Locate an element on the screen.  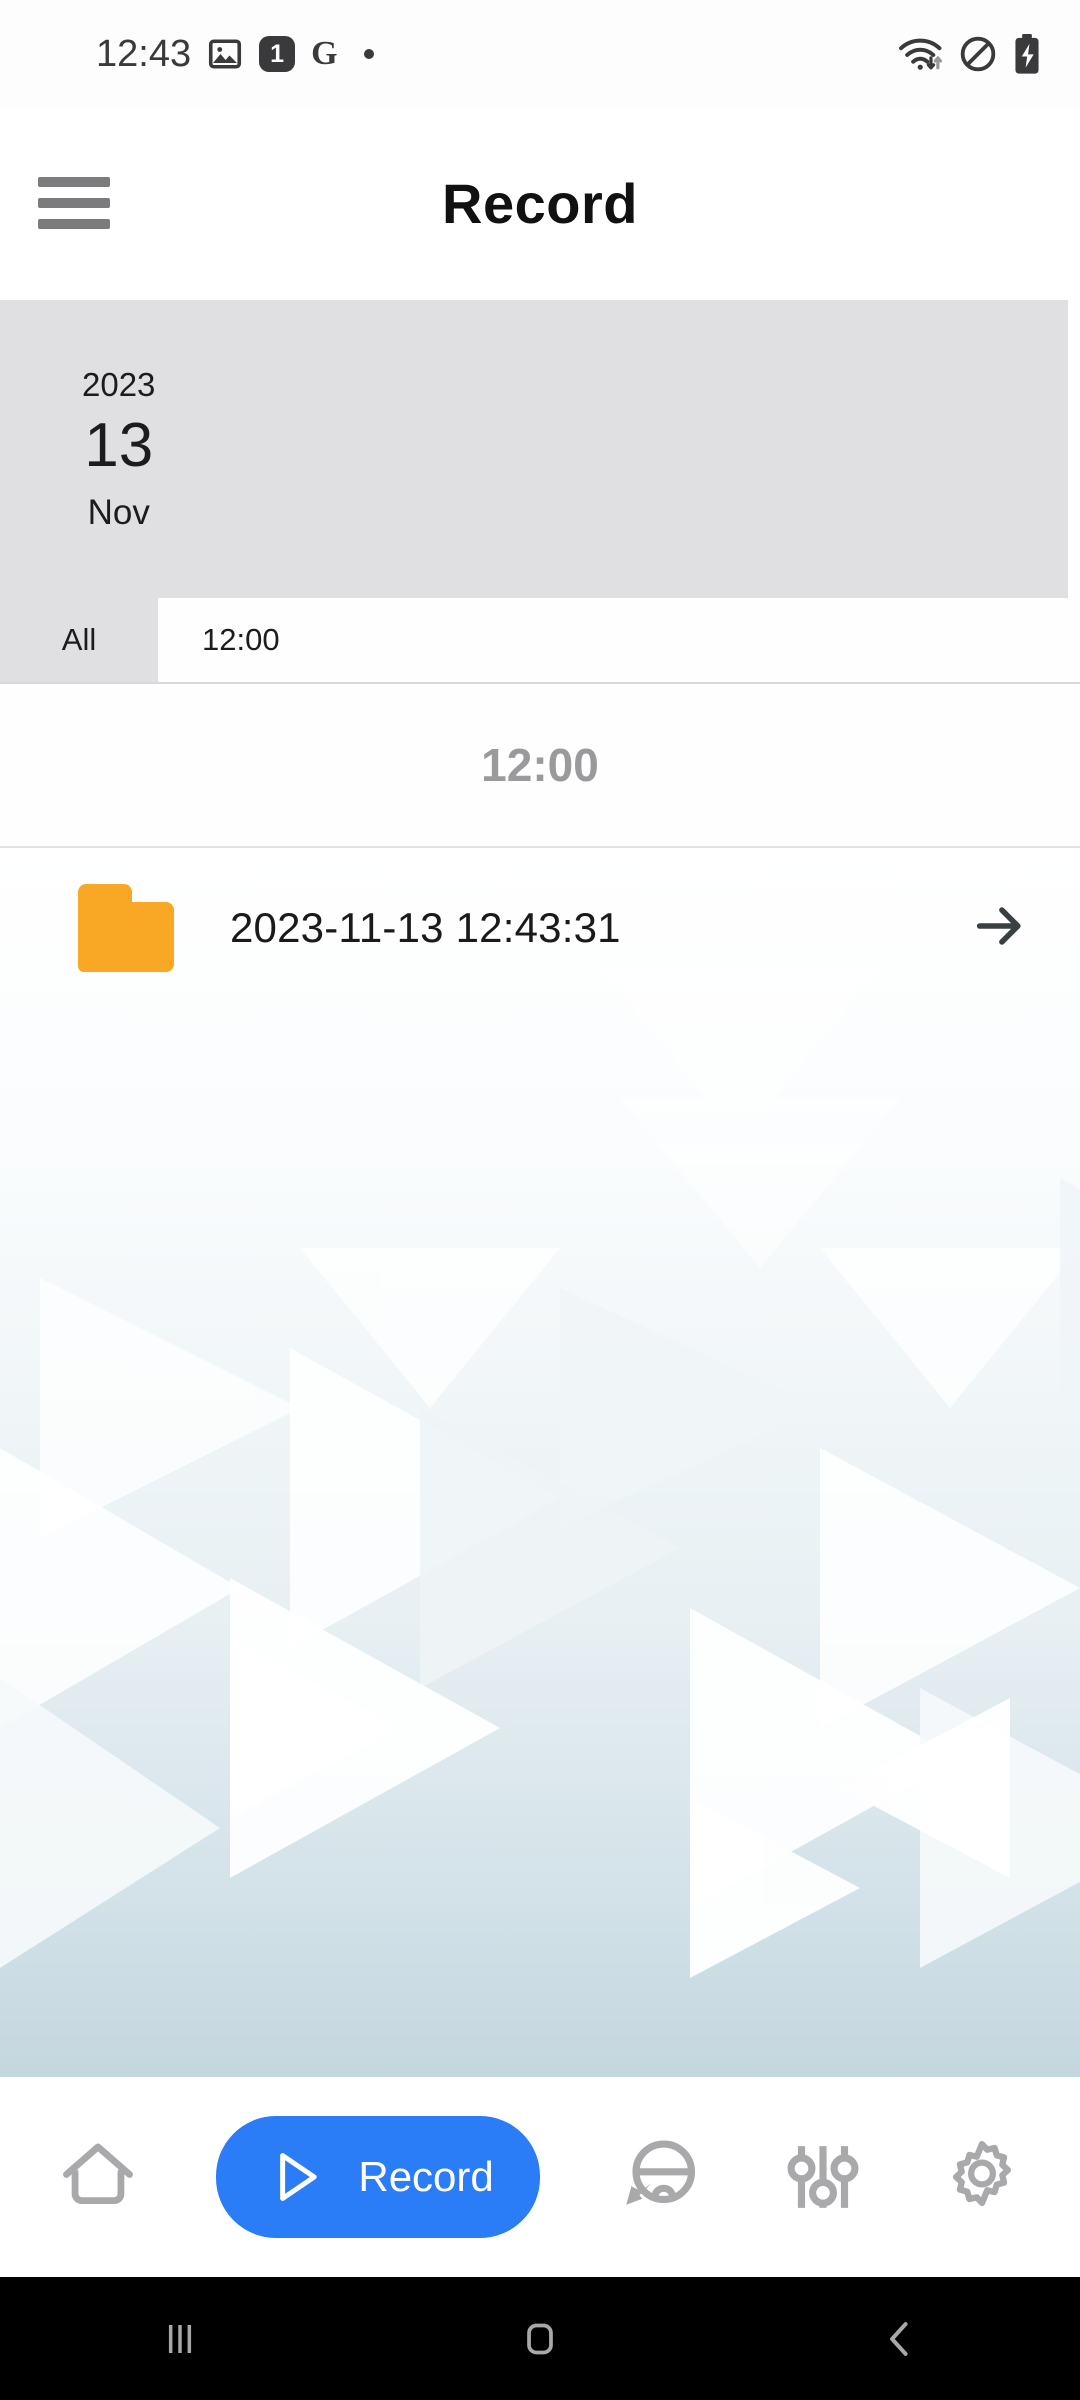
dot-indicator is located at coordinates (368, 54).